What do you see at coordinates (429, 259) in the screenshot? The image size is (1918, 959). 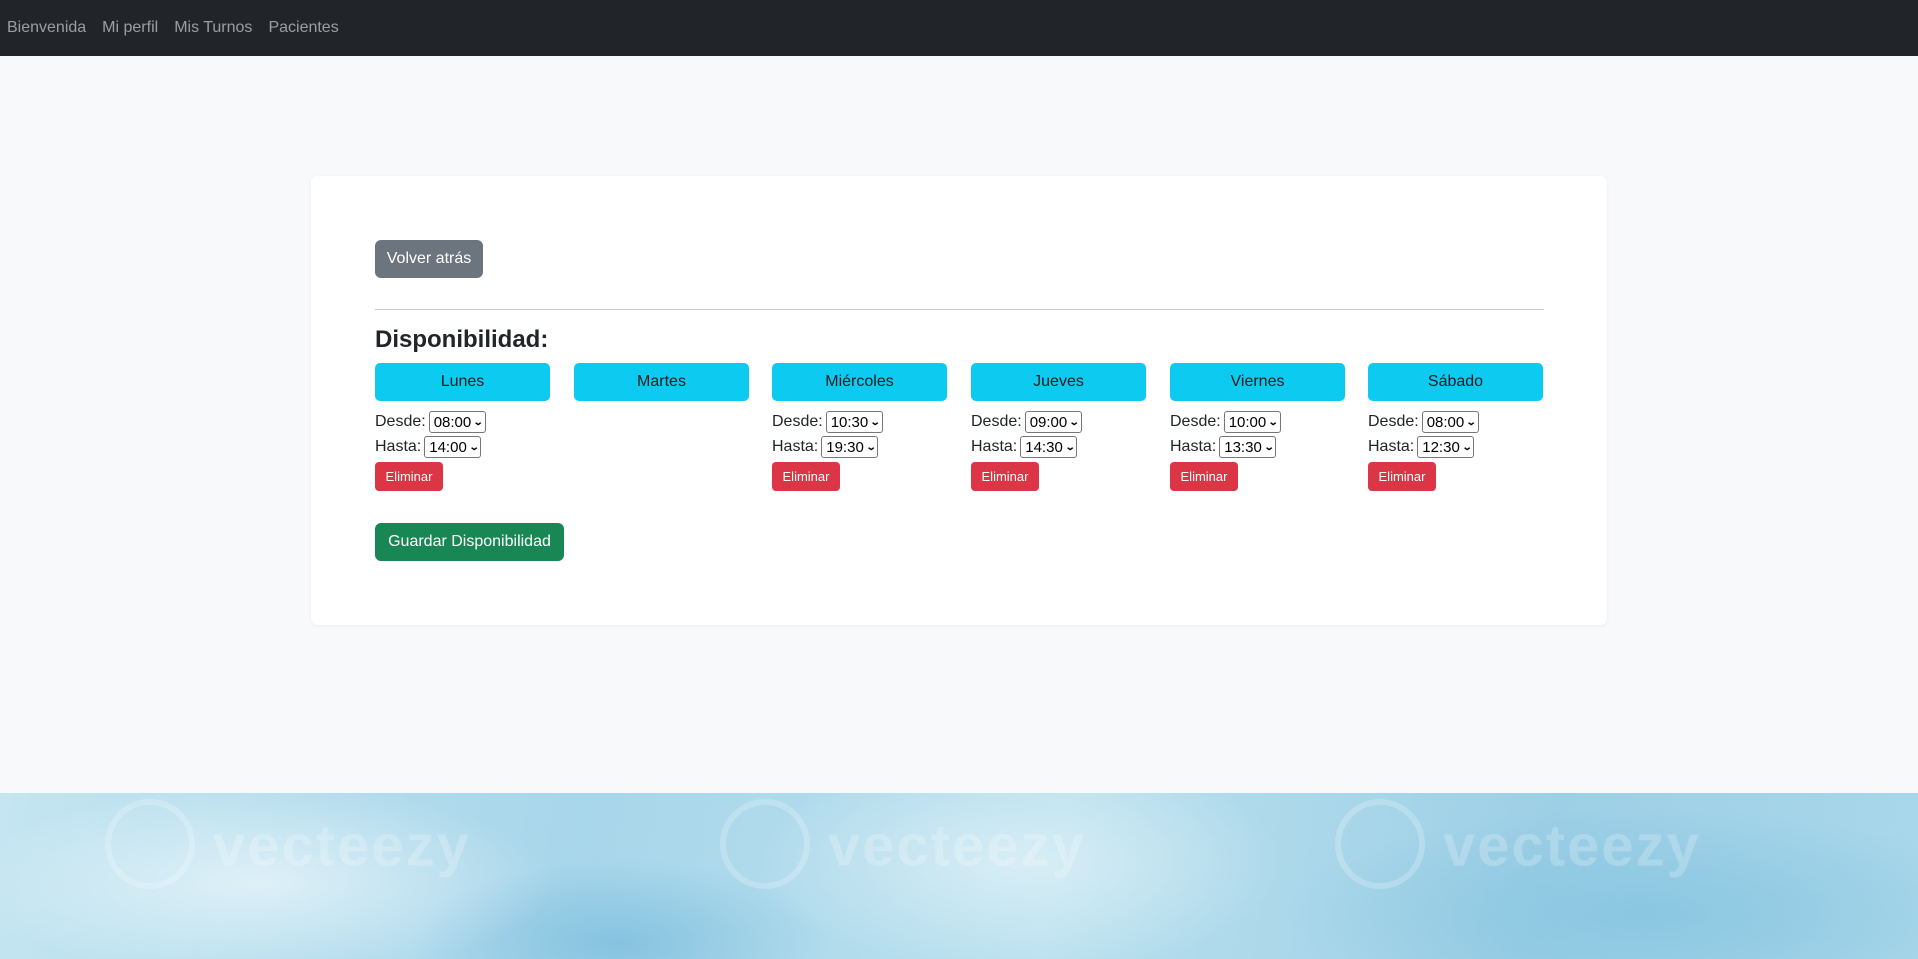 I see `back-button: Volver atrás` at bounding box center [429, 259].